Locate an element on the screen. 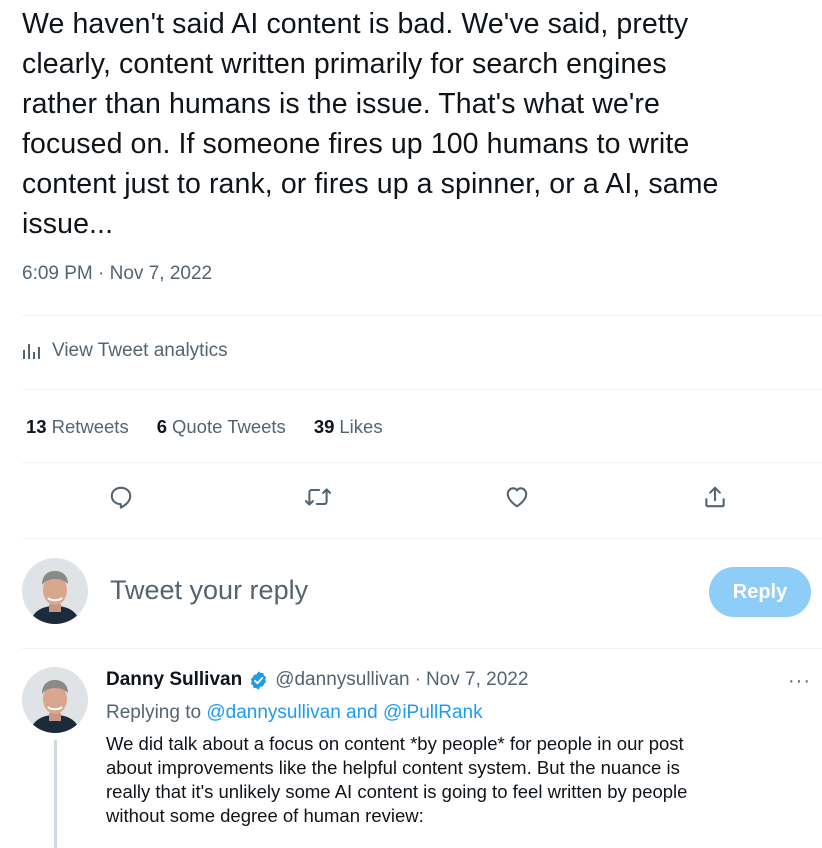 Image resolution: width=822 pixels, height=848 pixels. author-handle: @dannysullivan is located at coordinates (342, 680).